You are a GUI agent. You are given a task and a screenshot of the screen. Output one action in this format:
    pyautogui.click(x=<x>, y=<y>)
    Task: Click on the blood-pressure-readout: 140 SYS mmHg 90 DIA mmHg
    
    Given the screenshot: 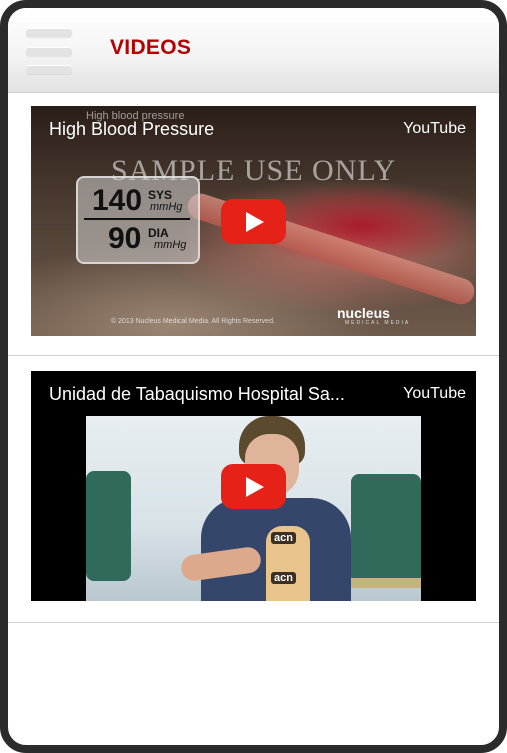 What is the action you would take?
    pyautogui.click(x=138, y=220)
    